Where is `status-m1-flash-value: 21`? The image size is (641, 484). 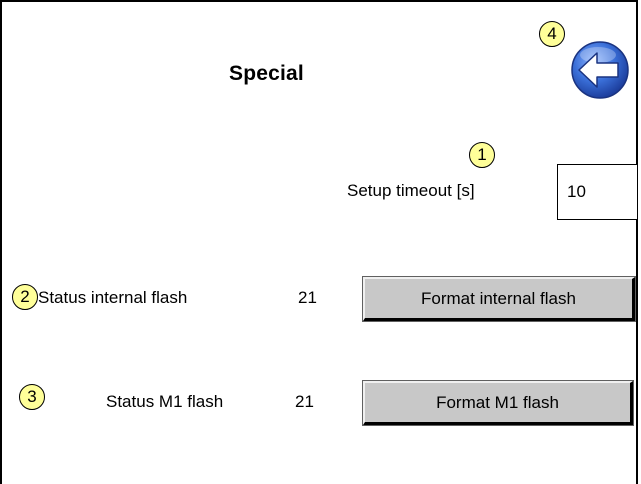
status-m1-flash-value: 21 is located at coordinates (304, 401).